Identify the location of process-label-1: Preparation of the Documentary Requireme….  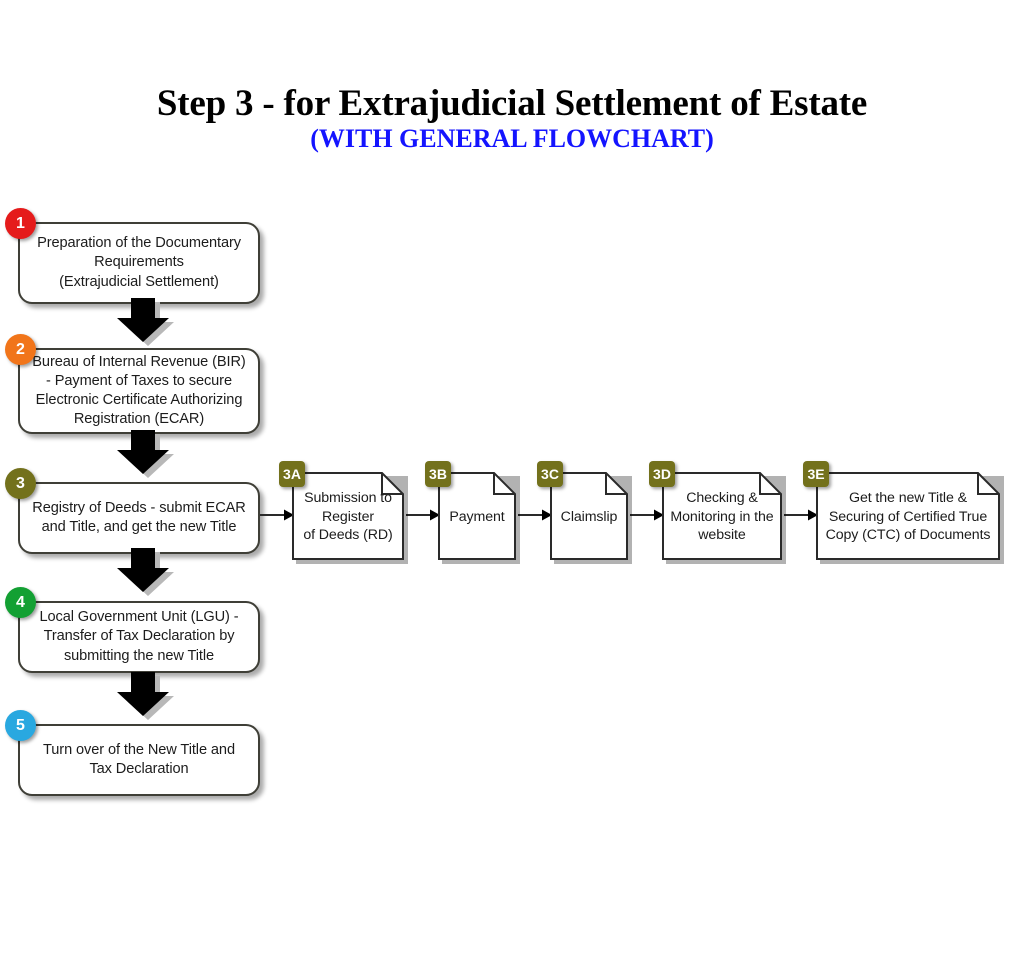
(139, 262).